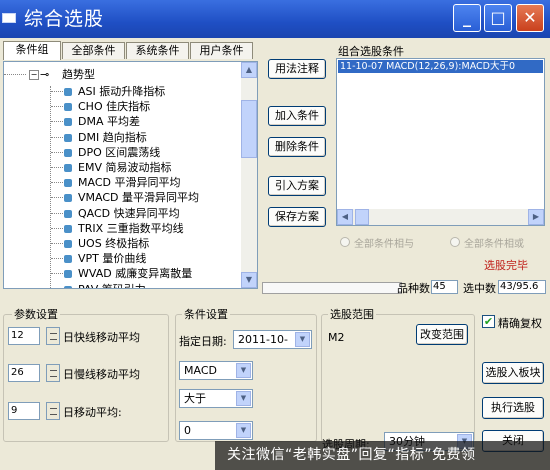  I want to click on tab-condition-group: 条件组, so click(32, 50).